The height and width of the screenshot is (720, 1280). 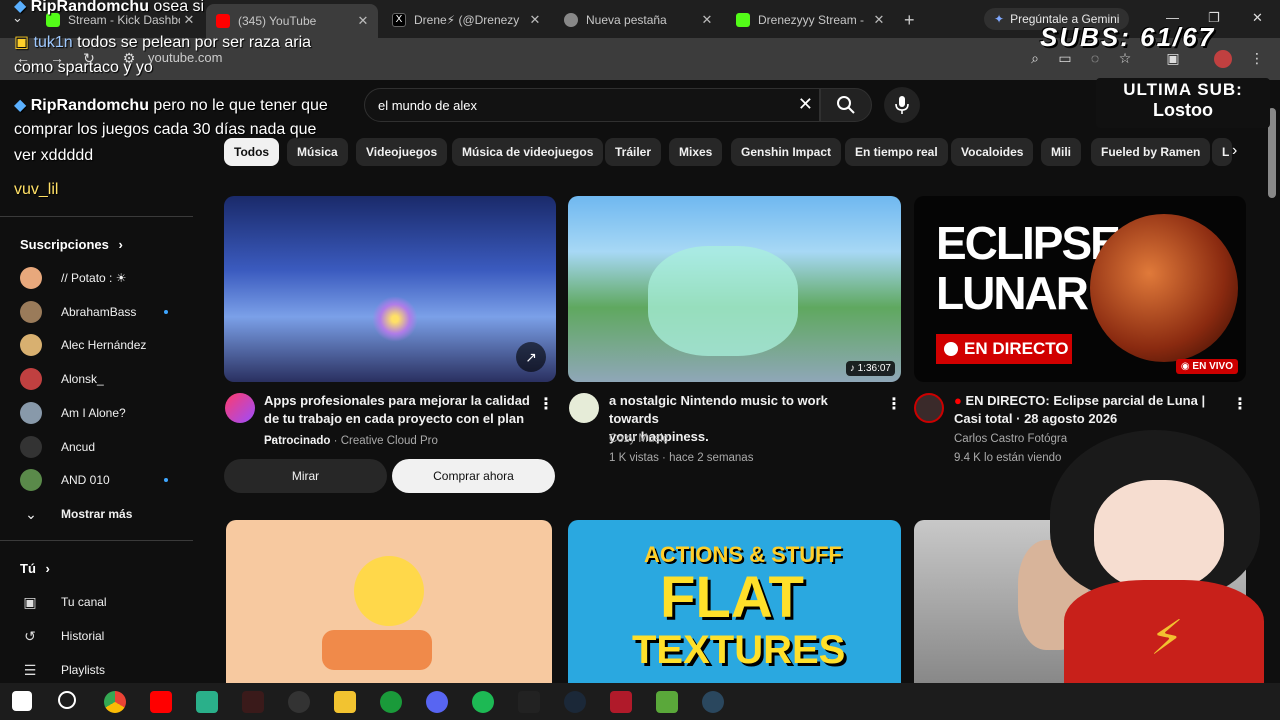 What do you see at coordinates (1128, 37) in the screenshot?
I see `subs-counter: SUBS: 61/67` at bounding box center [1128, 37].